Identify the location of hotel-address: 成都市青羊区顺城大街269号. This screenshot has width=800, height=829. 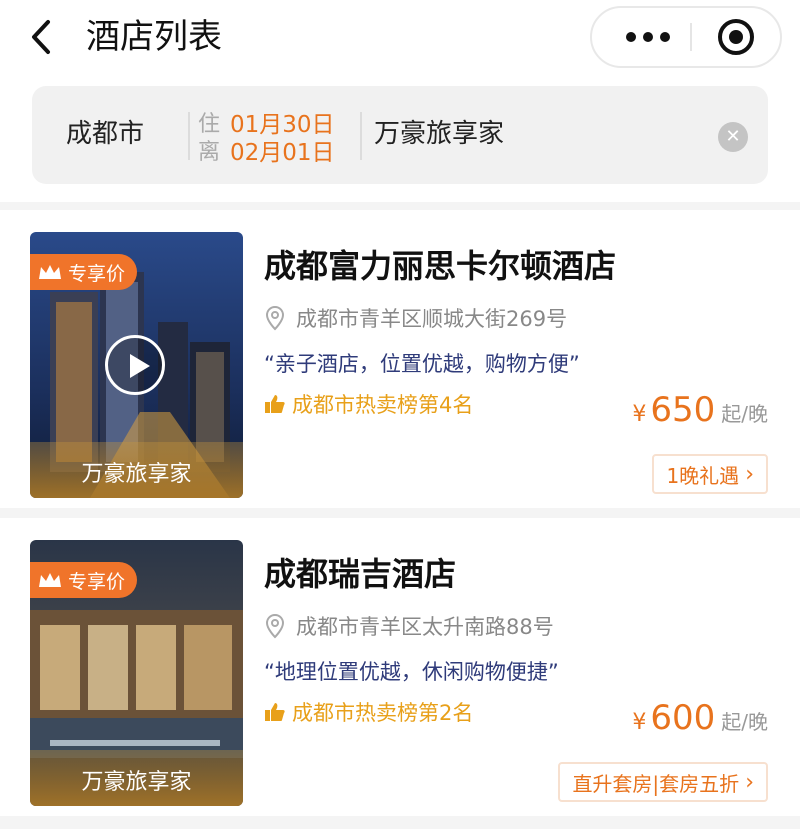
(415, 318).